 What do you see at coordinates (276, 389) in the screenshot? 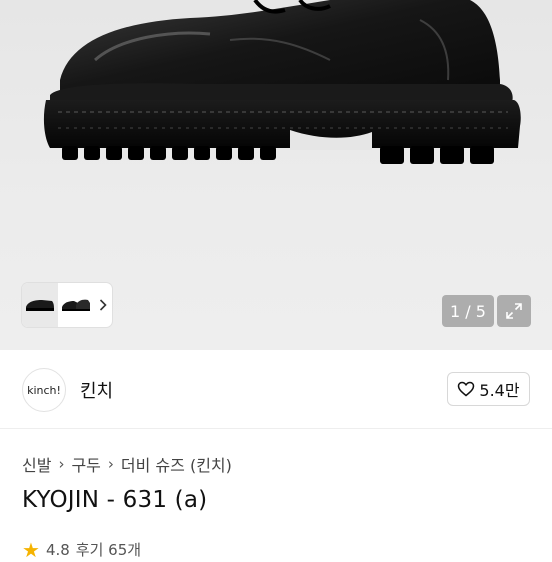
I see `shop-info-row: kinch! 킨치 5.4만` at bounding box center [276, 389].